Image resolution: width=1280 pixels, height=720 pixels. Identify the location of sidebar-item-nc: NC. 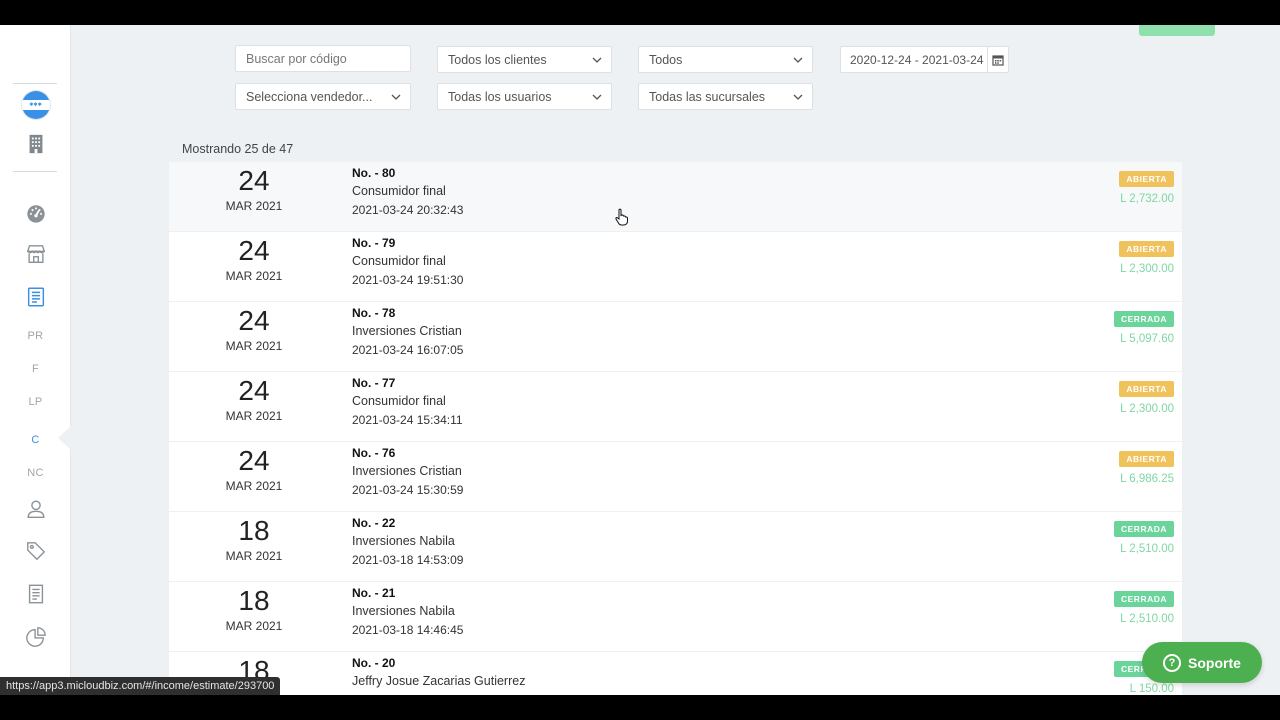
(35, 473).